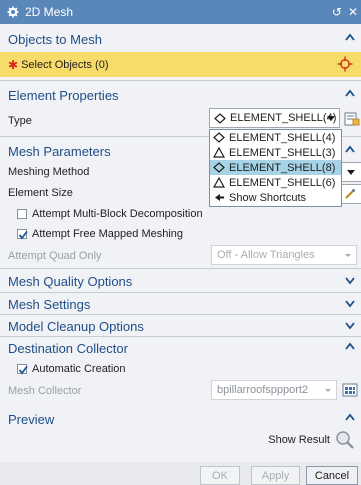  Describe the element at coordinates (65, 64) in the screenshot. I see `select-objects-label: Select Objects (0)` at that location.